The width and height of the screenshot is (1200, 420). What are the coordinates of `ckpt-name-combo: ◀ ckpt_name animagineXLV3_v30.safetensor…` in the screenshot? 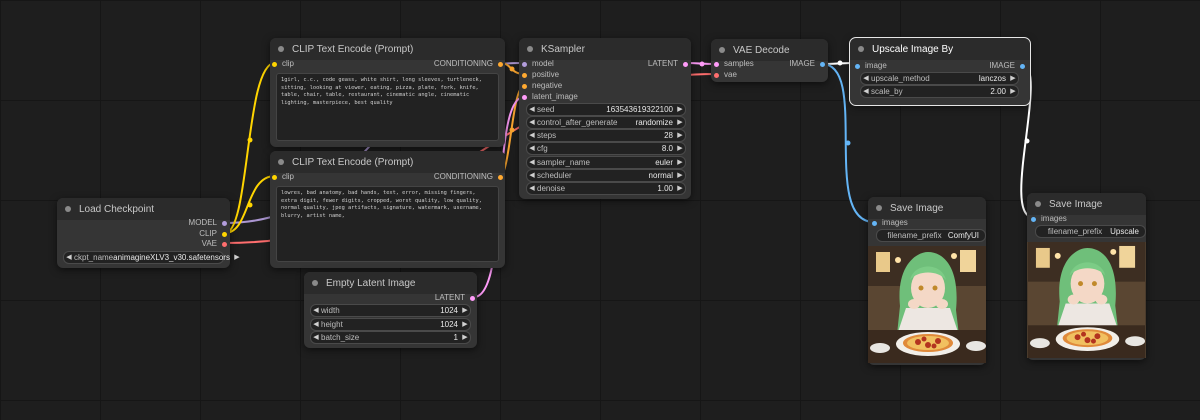 It's located at (151, 257).